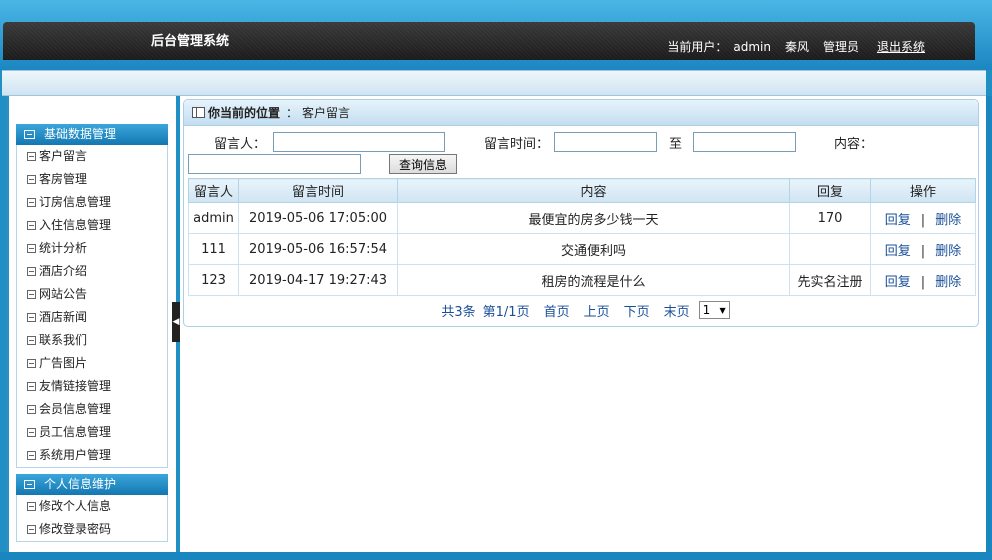 Image resolution: width=992 pixels, height=560 pixels. I want to click on sidebar-item-label: 修改个人信息, so click(75, 506).